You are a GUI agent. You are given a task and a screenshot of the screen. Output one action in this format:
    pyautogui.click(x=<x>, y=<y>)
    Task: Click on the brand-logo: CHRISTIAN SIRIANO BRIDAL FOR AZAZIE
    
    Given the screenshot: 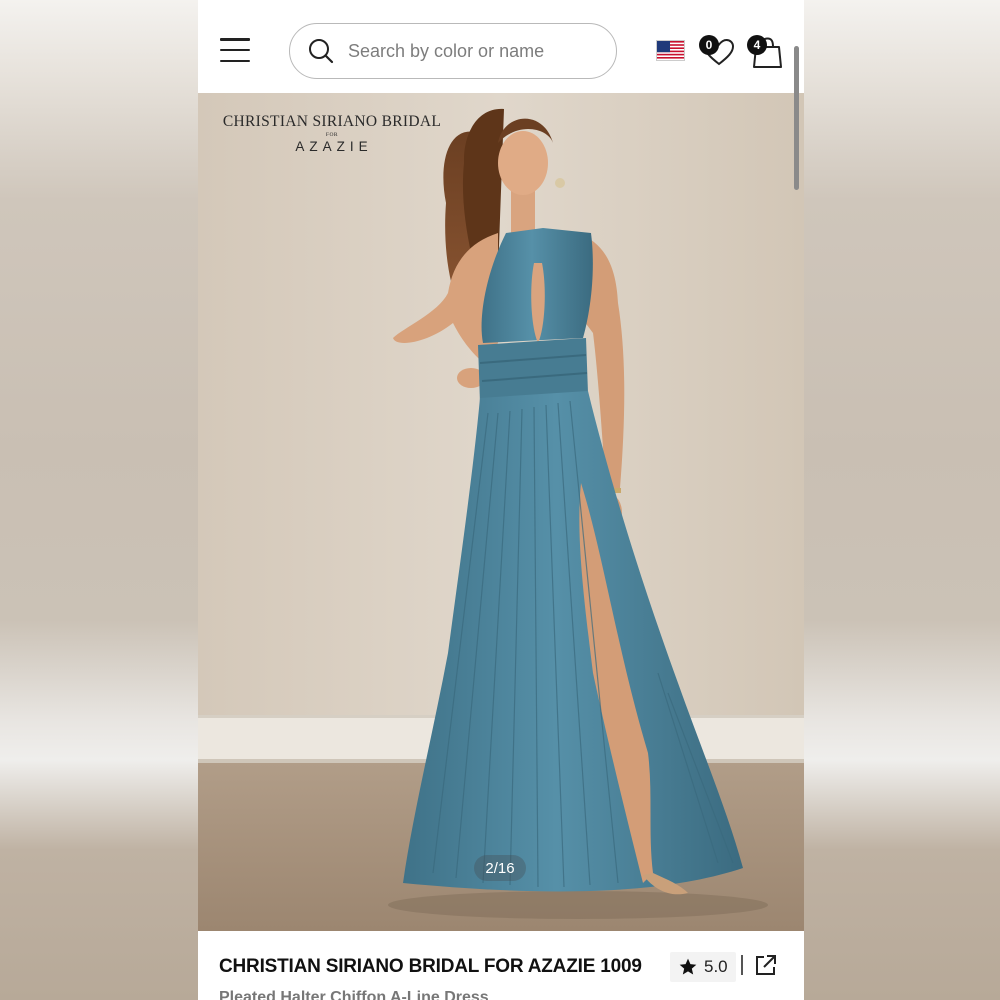 What is the action you would take?
    pyautogui.click(x=332, y=133)
    